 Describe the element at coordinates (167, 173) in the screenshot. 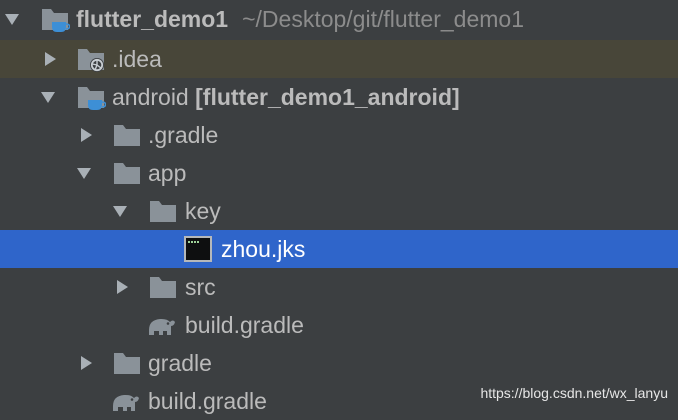

I see `tree-item-label: app` at that location.